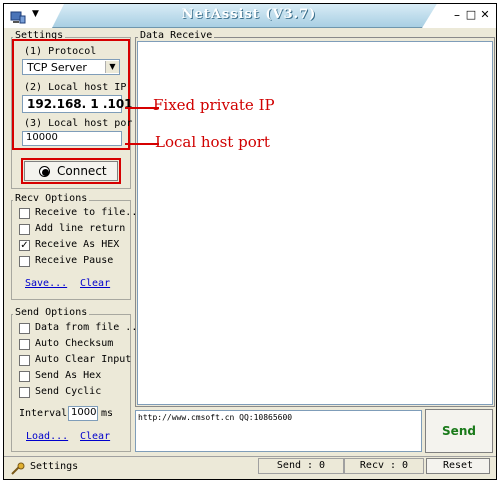 This screenshot has height=483, width=500. Describe the element at coordinates (43, 413) in the screenshot. I see `interval-label: Interval` at that location.